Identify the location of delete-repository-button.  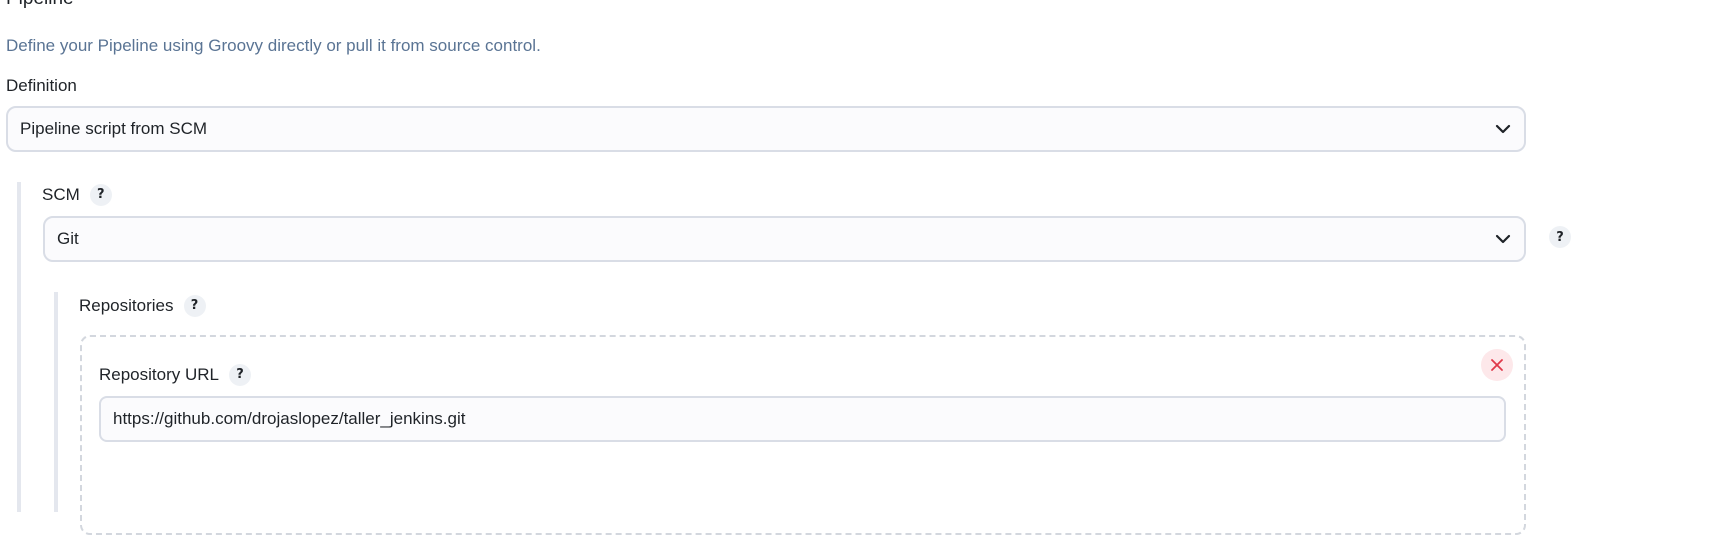
(1497, 365).